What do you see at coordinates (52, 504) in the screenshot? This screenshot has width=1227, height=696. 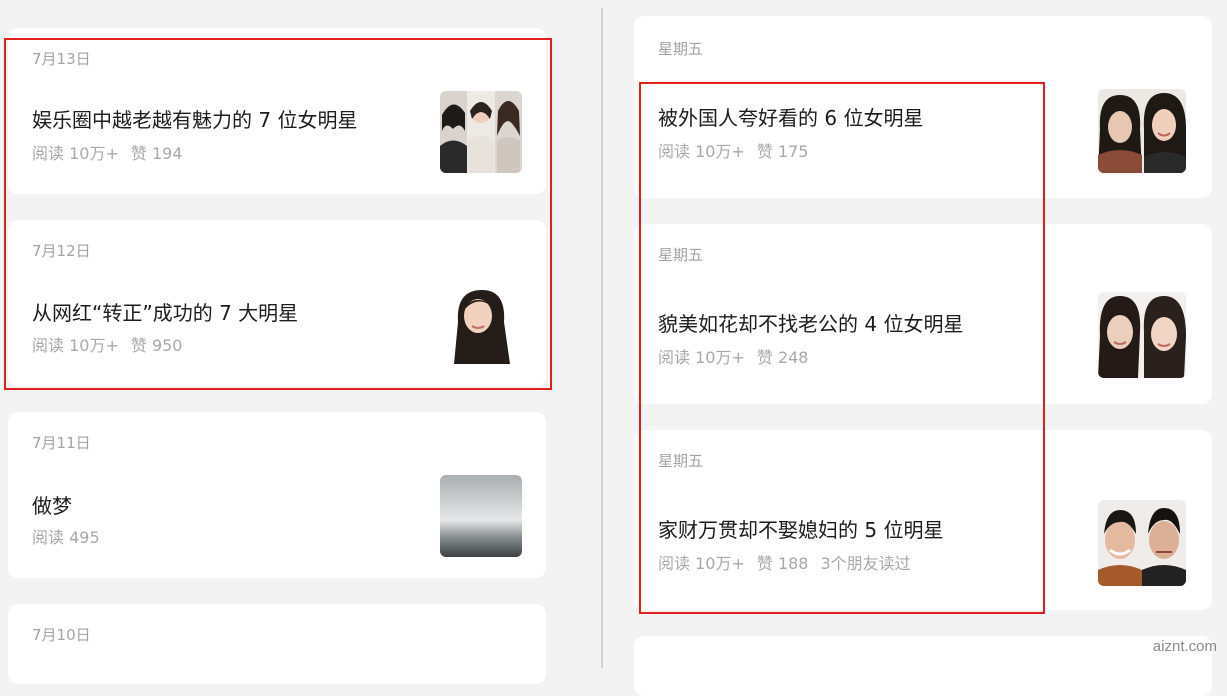 I see `article-title: 做梦` at bounding box center [52, 504].